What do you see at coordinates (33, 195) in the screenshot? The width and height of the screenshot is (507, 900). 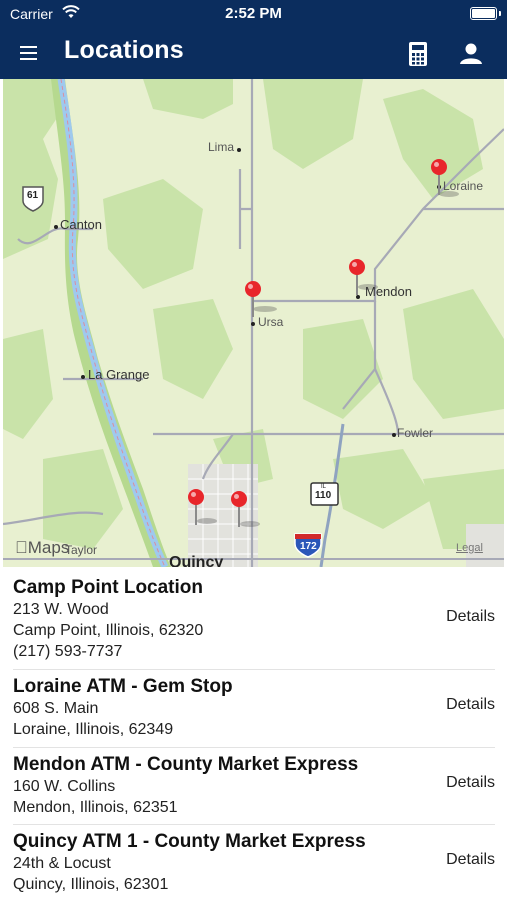 I see `route-61-shield: 61` at bounding box center [33, 195].